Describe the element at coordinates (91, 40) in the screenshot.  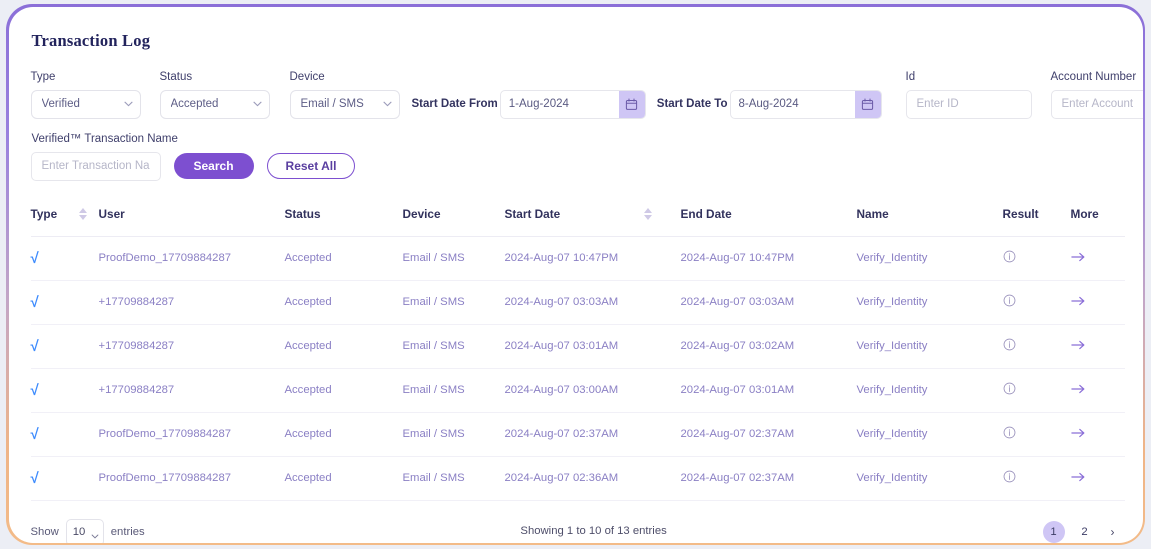
I see `page-title: Transaction Log` at that location.